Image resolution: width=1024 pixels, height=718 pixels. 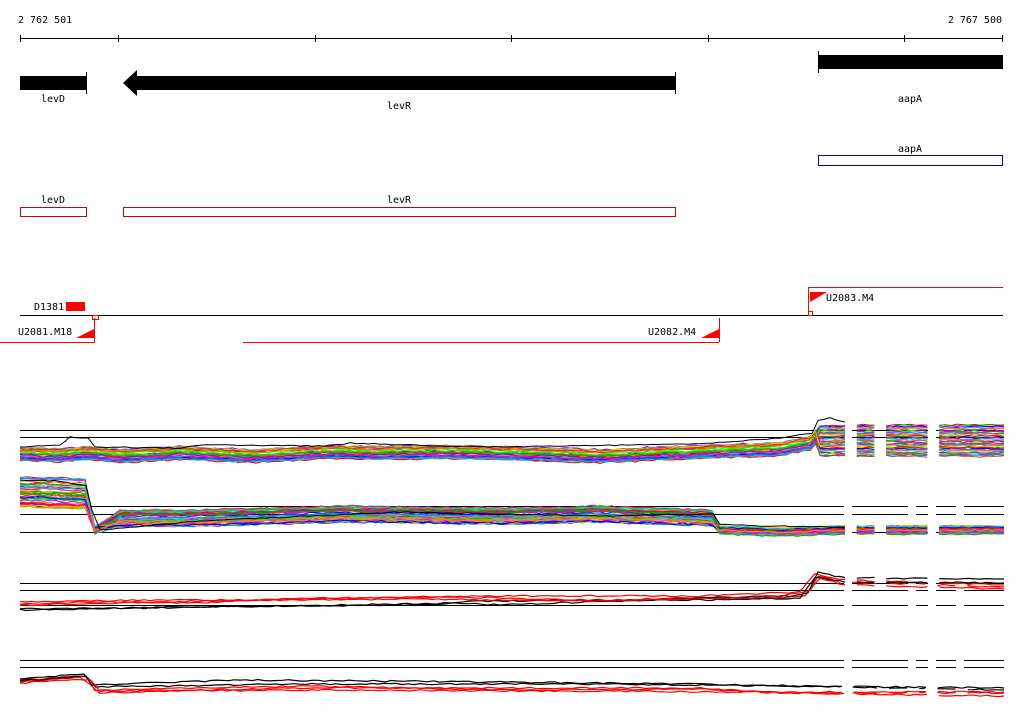 I want to click on feature-small-box, so click(x=96, y=318).